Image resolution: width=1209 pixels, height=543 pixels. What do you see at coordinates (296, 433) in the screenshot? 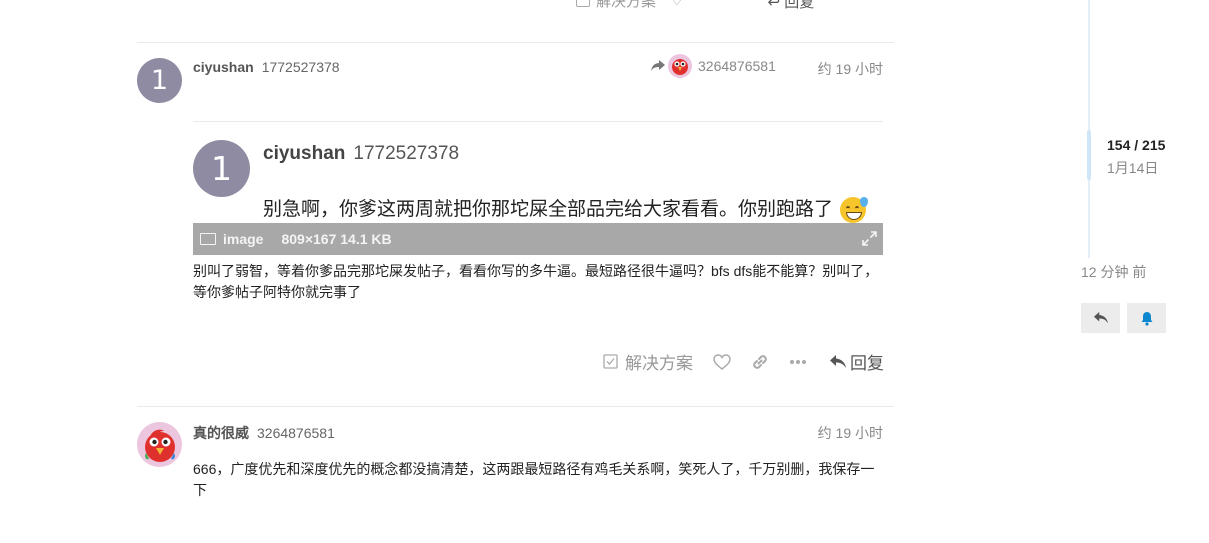
I see `post-user-id: 3264876581` at bounding box center [296, 433].